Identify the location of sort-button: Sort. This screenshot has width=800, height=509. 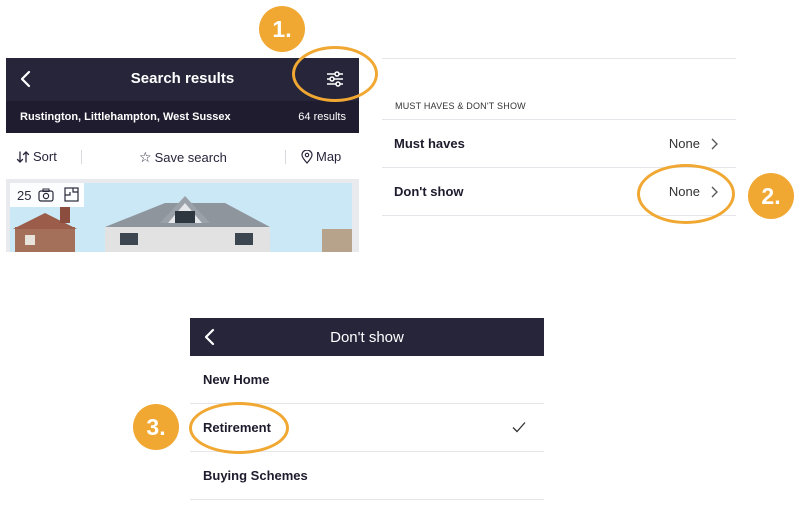
(36, 156).